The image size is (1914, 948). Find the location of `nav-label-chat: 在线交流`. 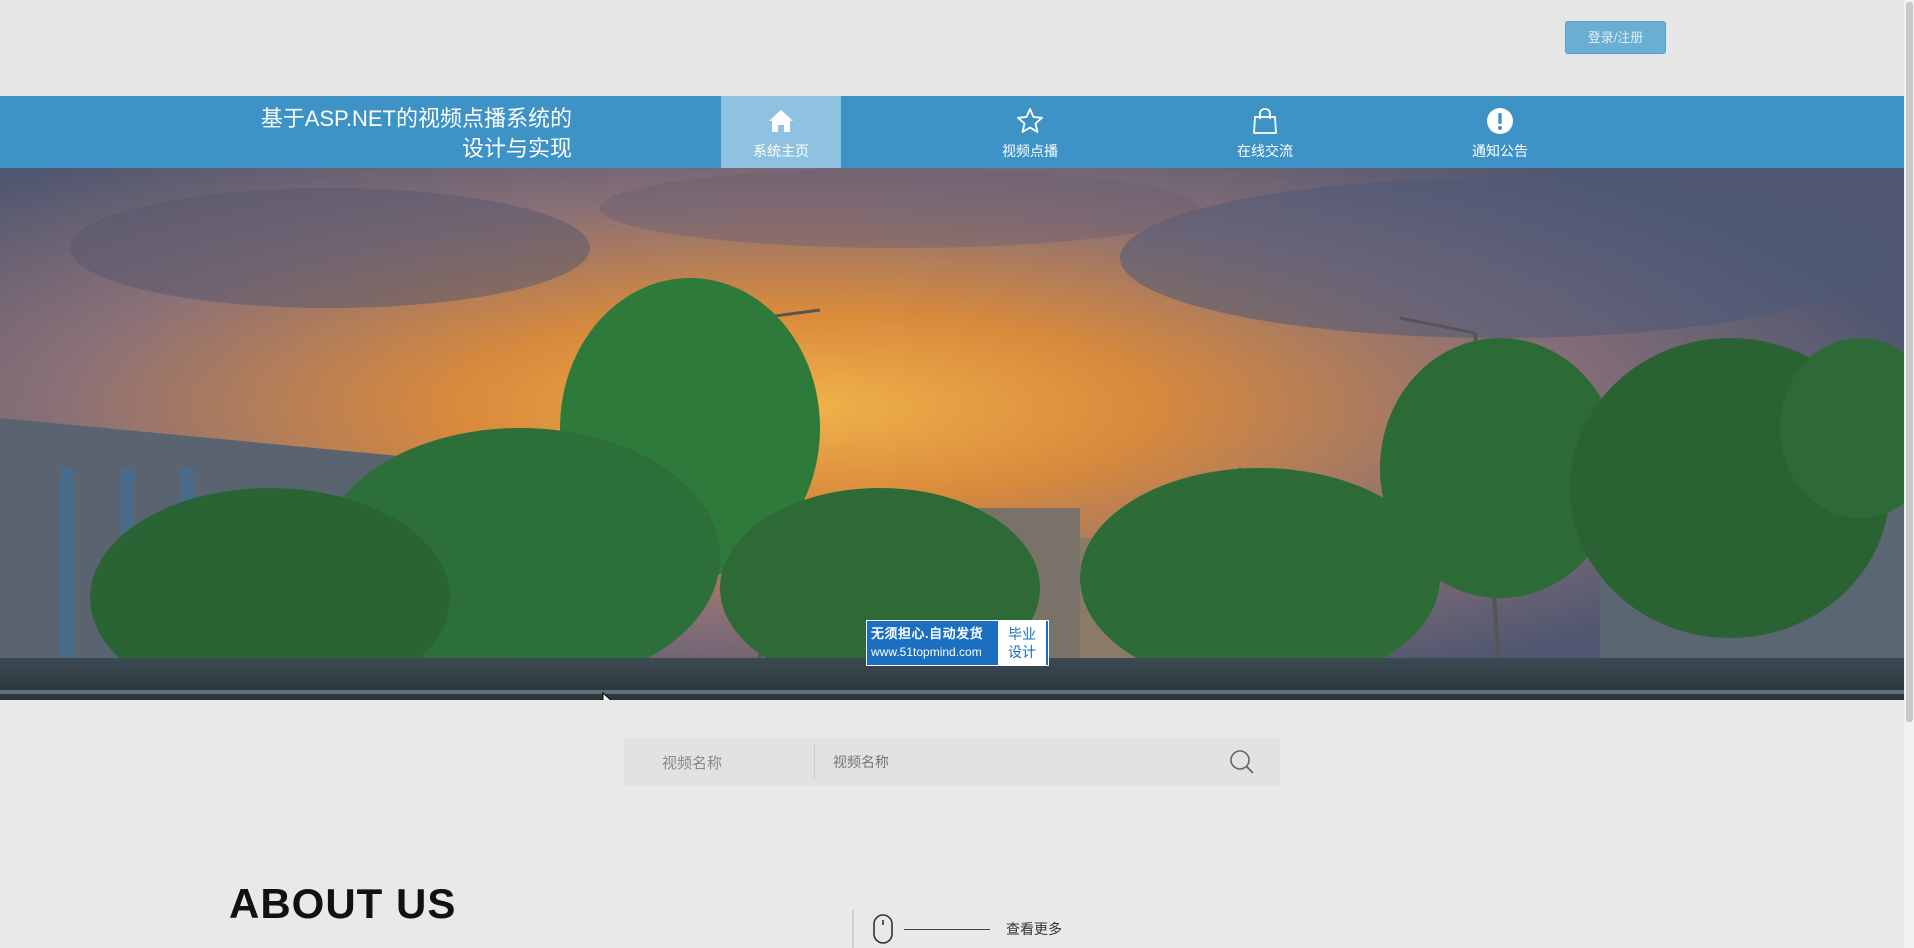

nav-label-chat: 在线交流 is located at coordinates (1265, 151).